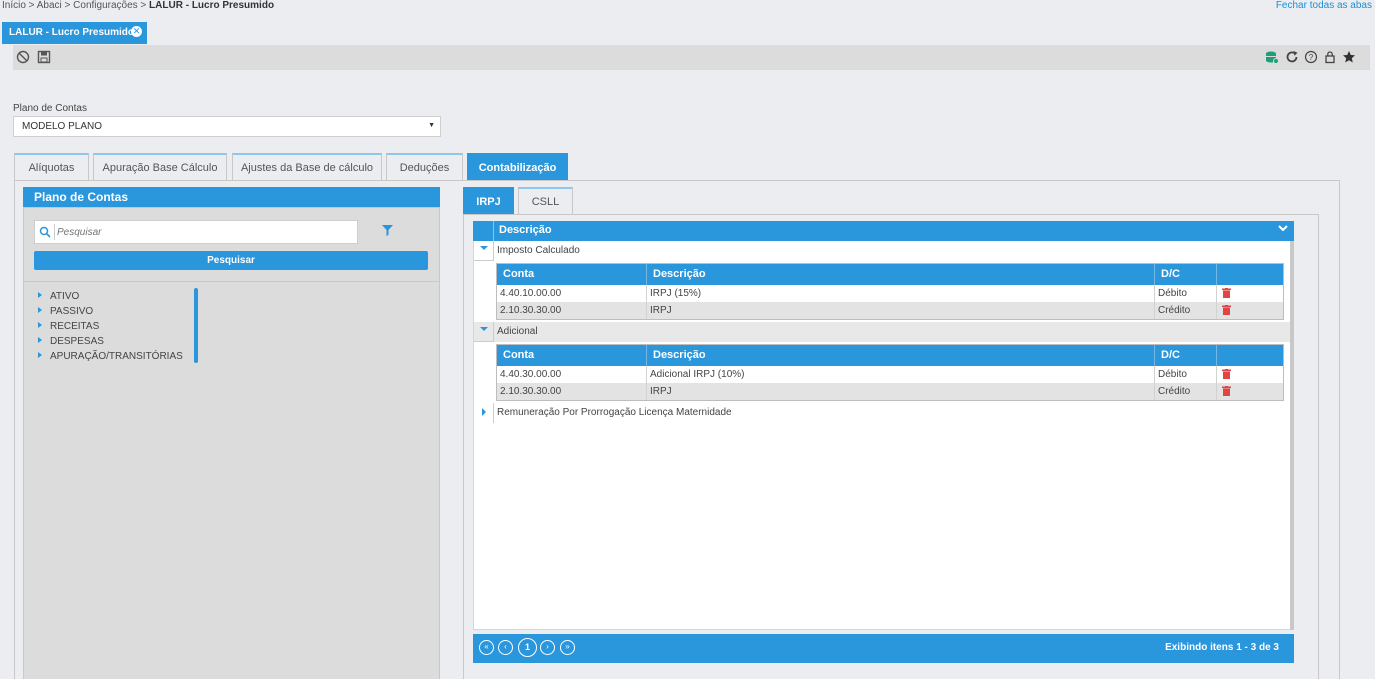  What do you see at coordinates (44, 57) in the screenshot?
I see `save-icon` at bounding box center [44, 57].